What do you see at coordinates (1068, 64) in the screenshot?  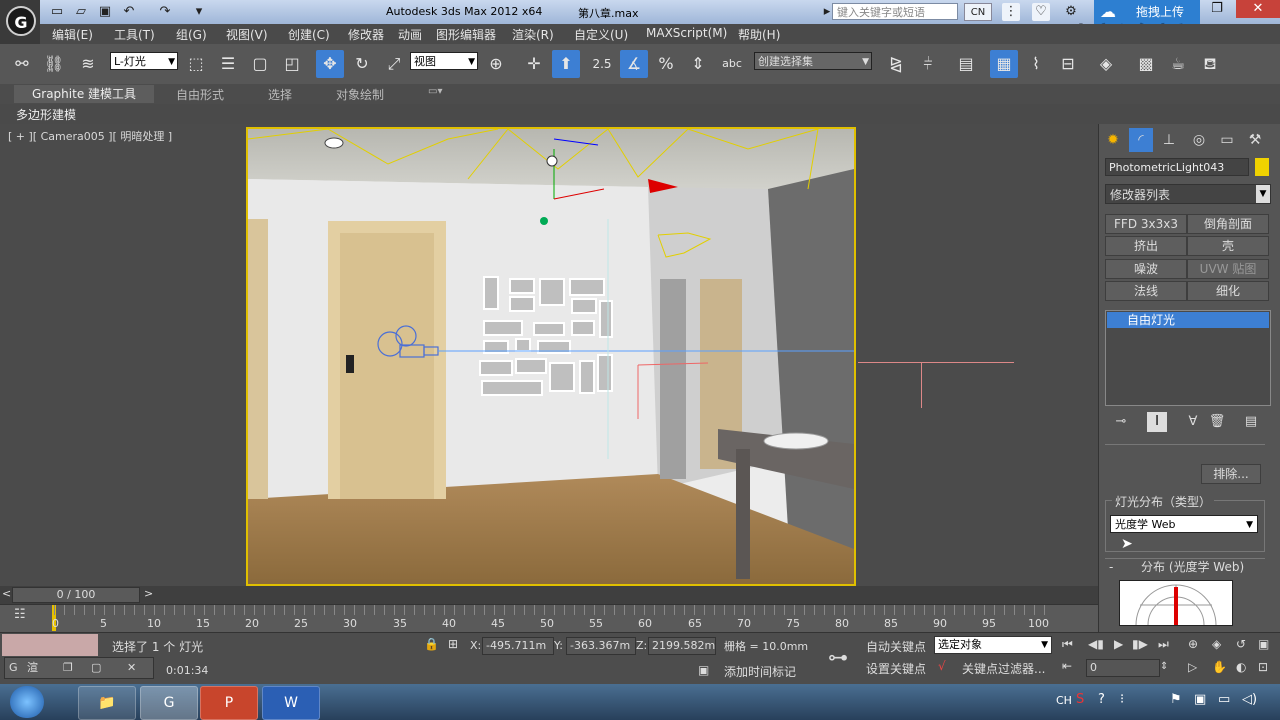 I see `schematic-view-icon: ⊟` at bounding box center [1068, 64].